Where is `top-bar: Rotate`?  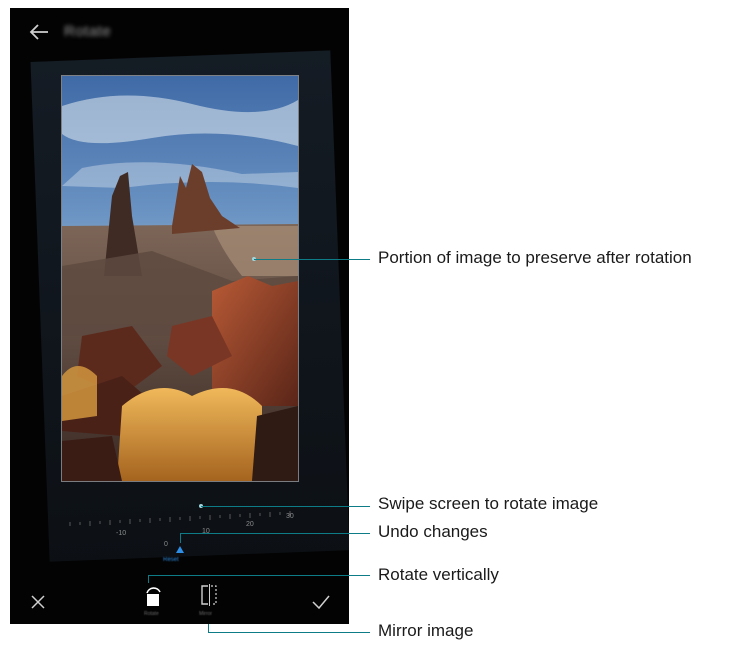
top-bar: Rotate is located at coordinates (179, 32).